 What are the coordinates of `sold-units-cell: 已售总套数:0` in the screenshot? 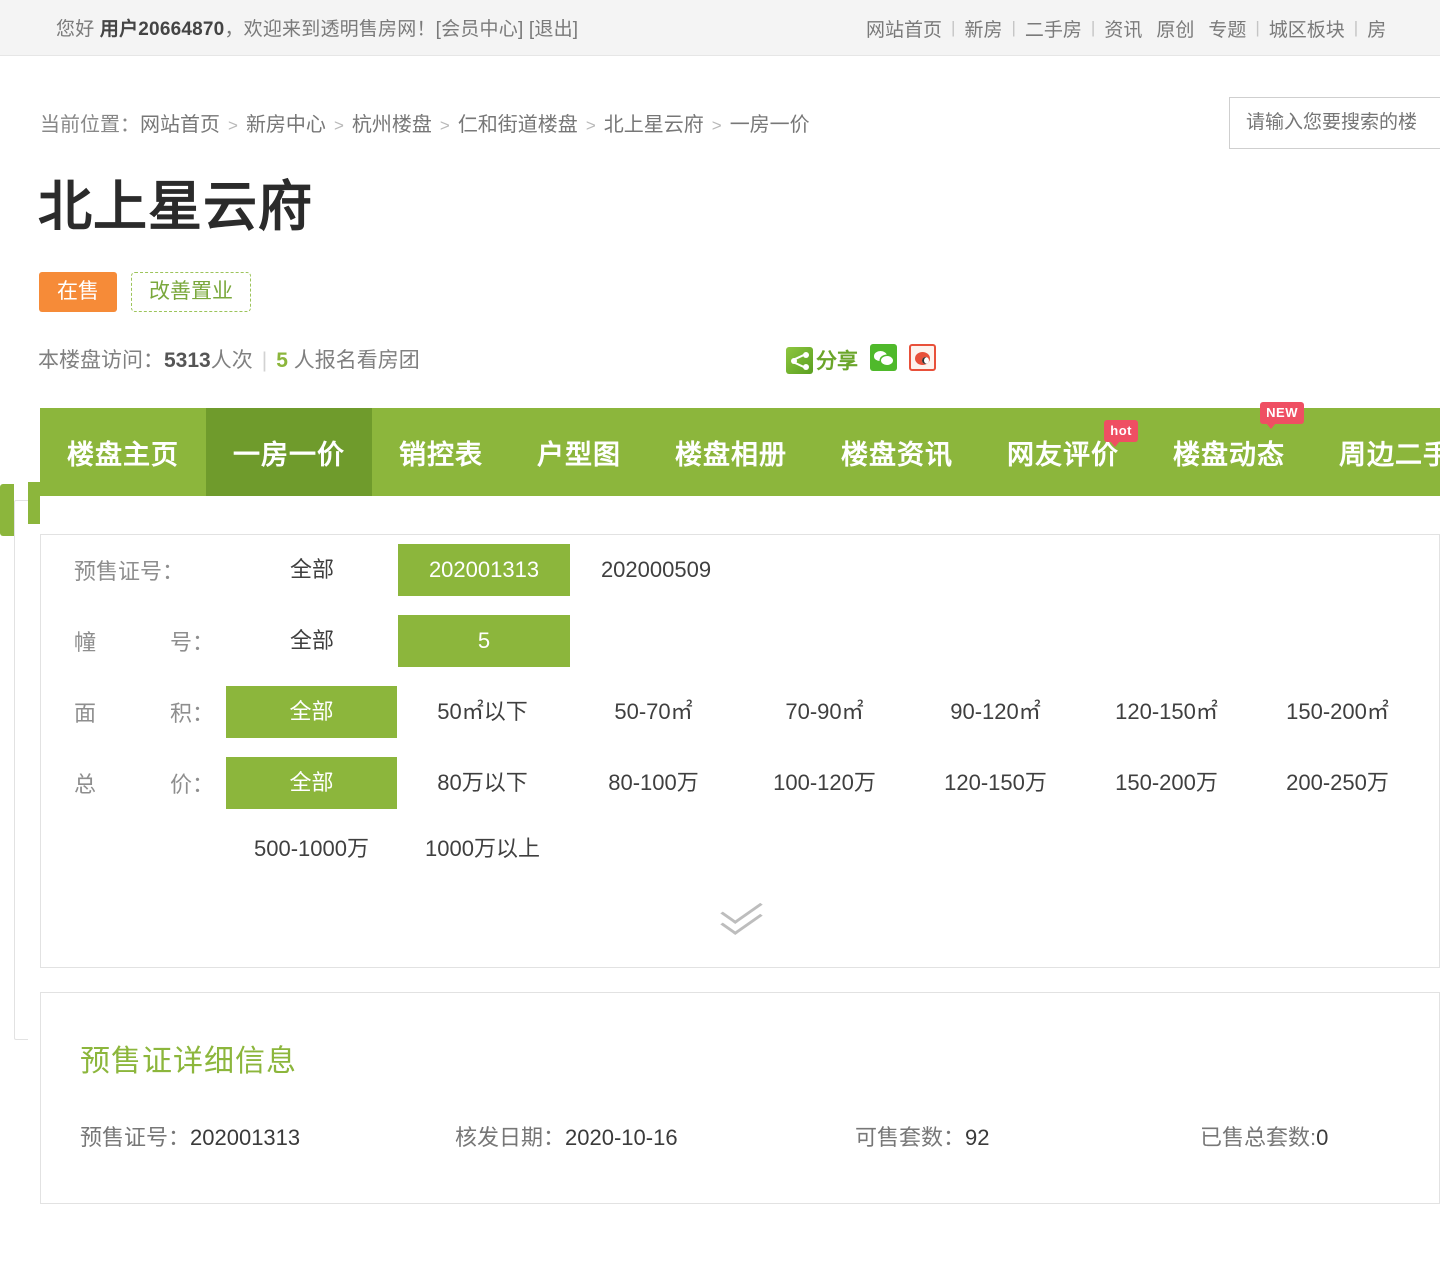 It's located at (1300, 1136).